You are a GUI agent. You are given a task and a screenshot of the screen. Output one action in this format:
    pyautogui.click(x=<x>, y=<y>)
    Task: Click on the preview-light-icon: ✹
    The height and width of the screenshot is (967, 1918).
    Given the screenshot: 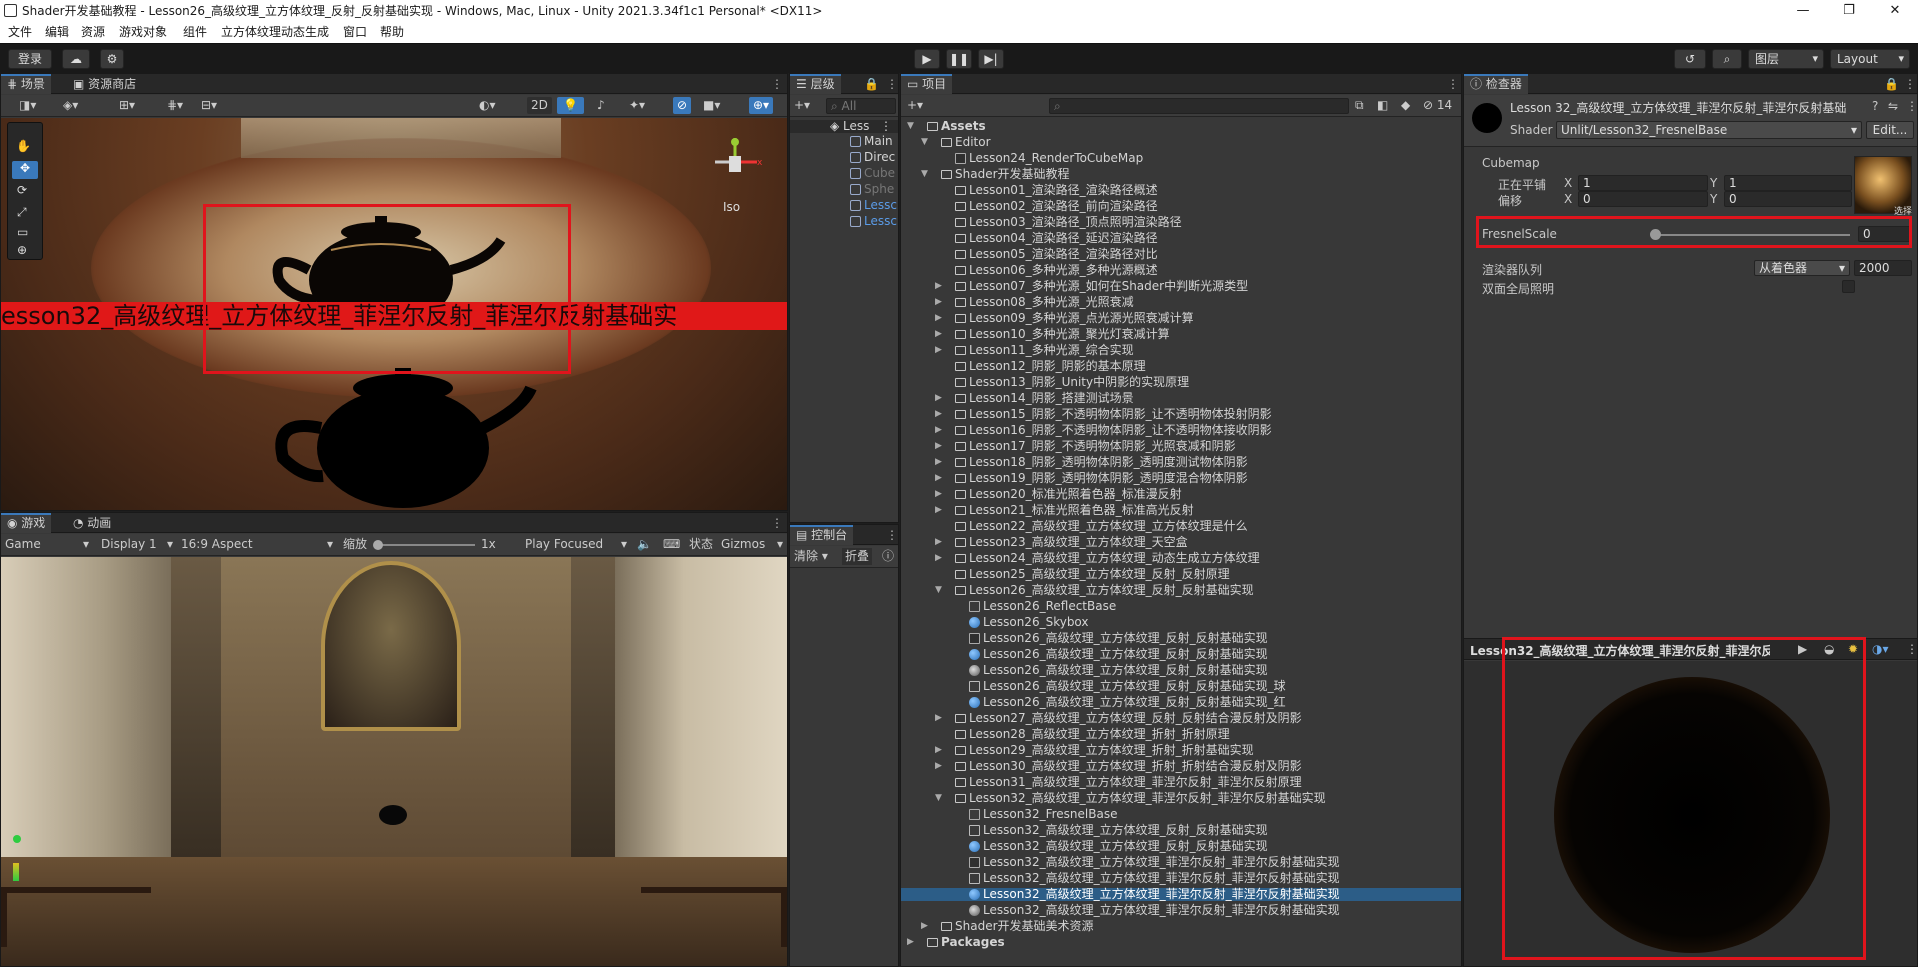 What is the action you would take?
    pyautogui.click(x=1853, y=649)
    